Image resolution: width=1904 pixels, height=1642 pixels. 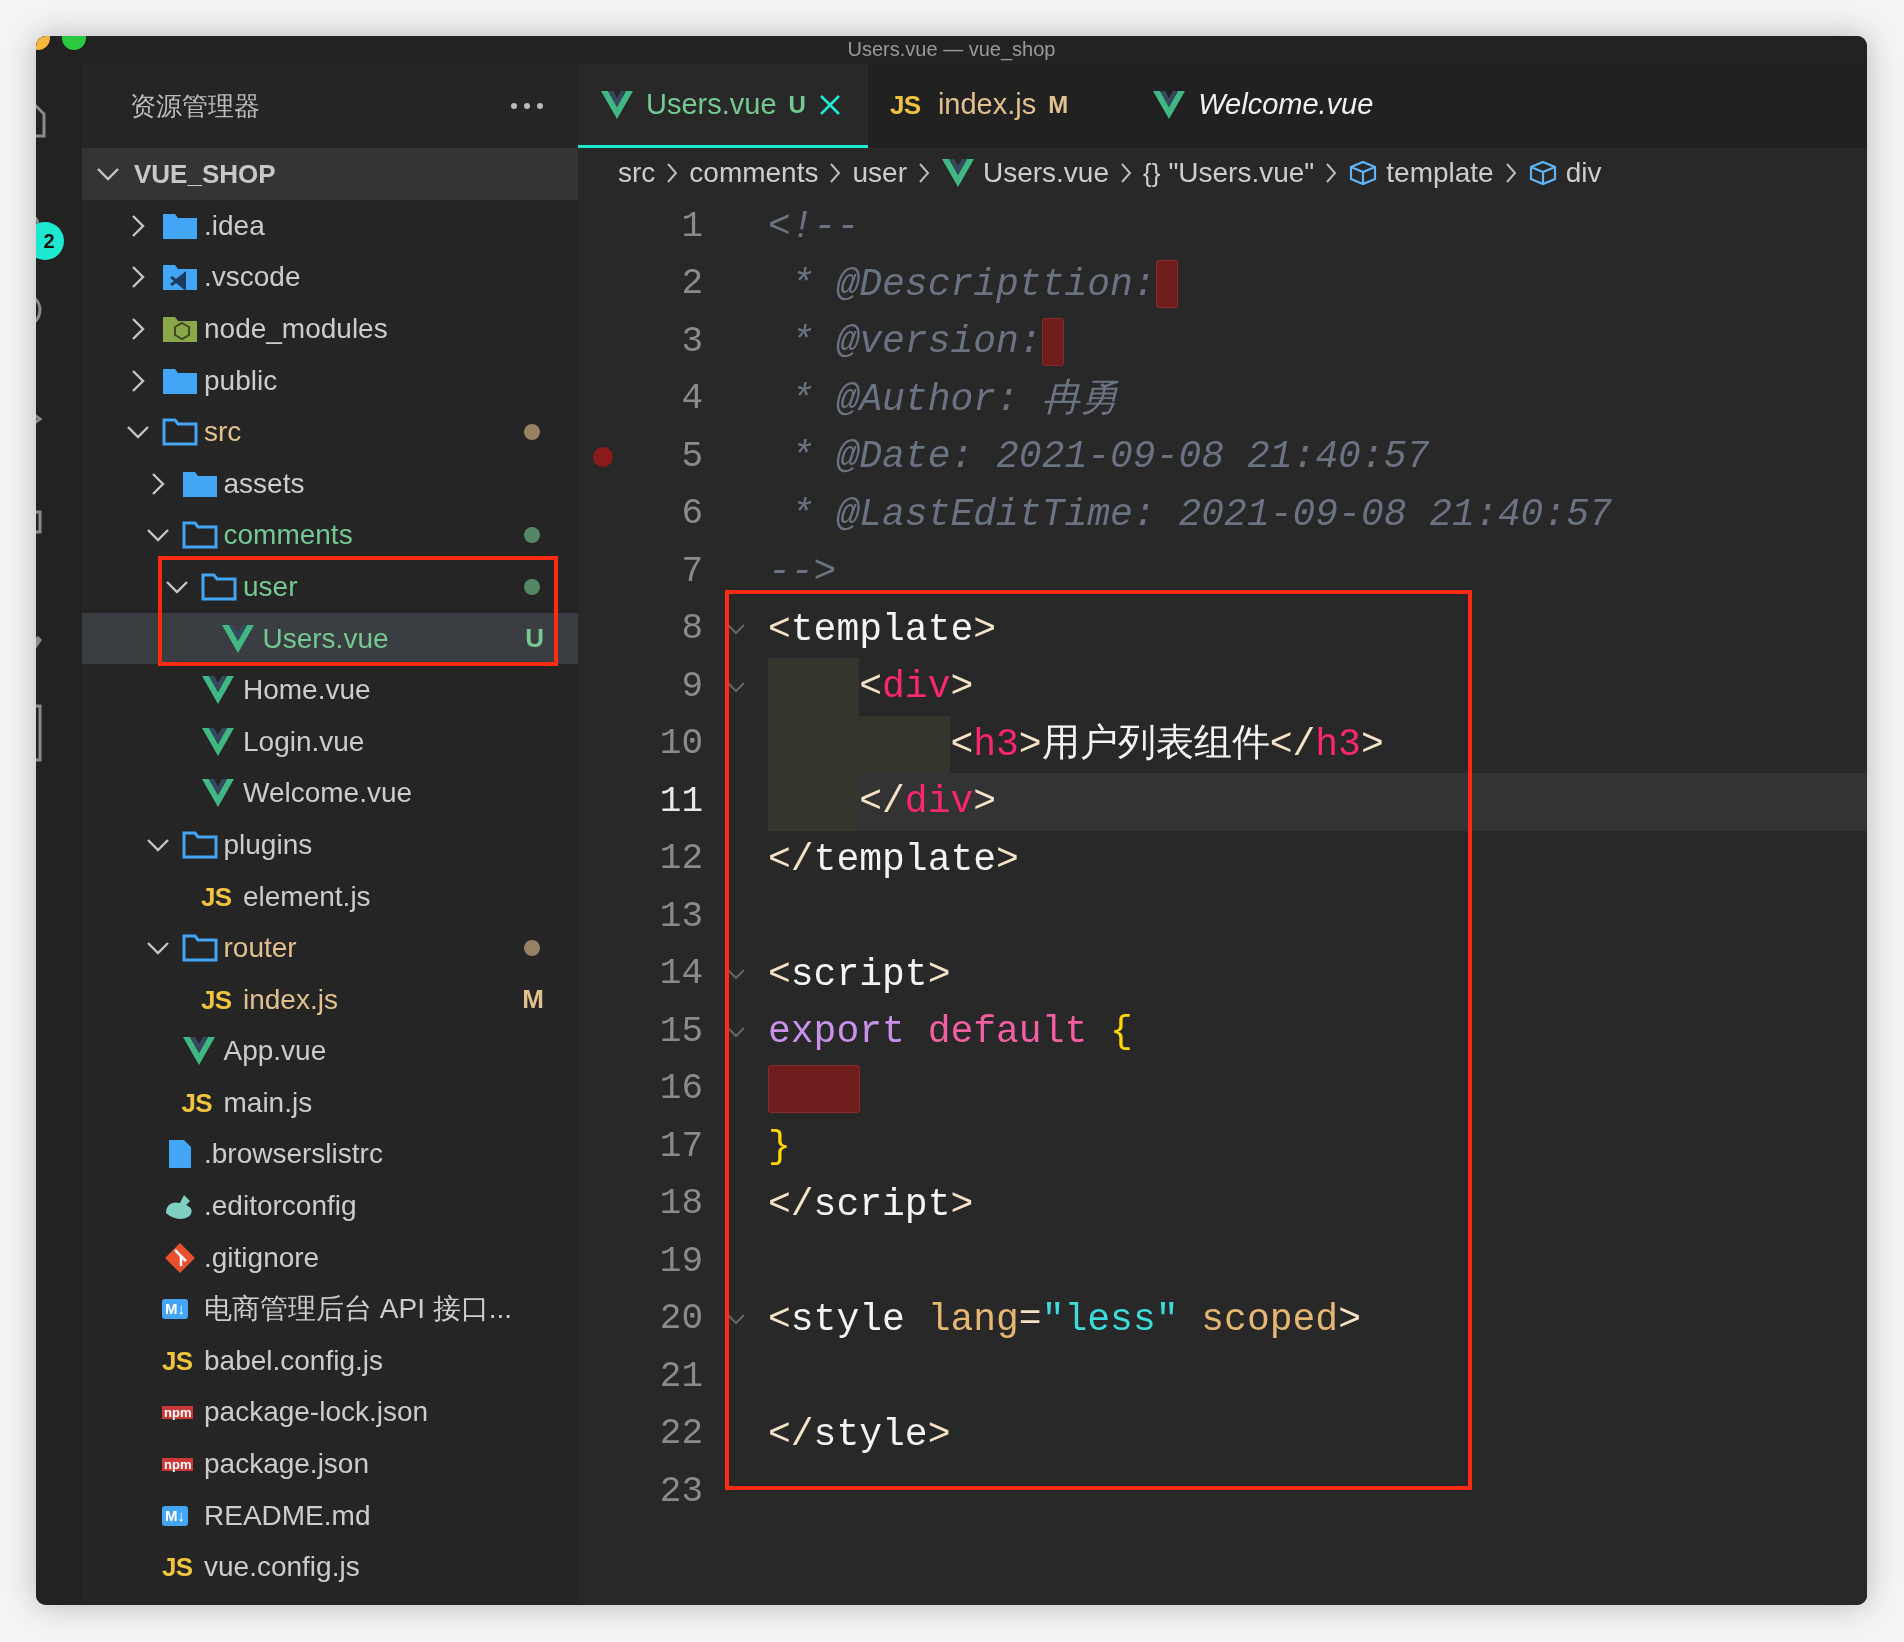 I want to click on line-number: 11, so click(x=680, y=801).